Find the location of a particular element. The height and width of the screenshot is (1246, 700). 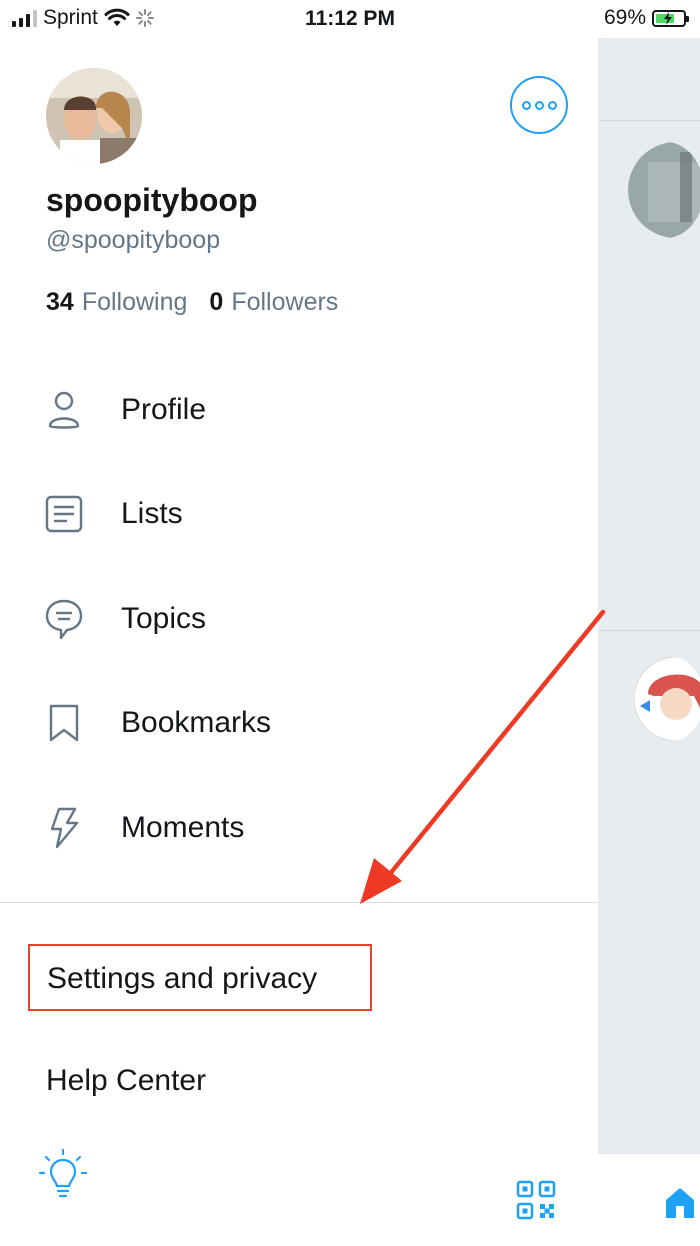

more-options-button is located at coordinates (539, 105).